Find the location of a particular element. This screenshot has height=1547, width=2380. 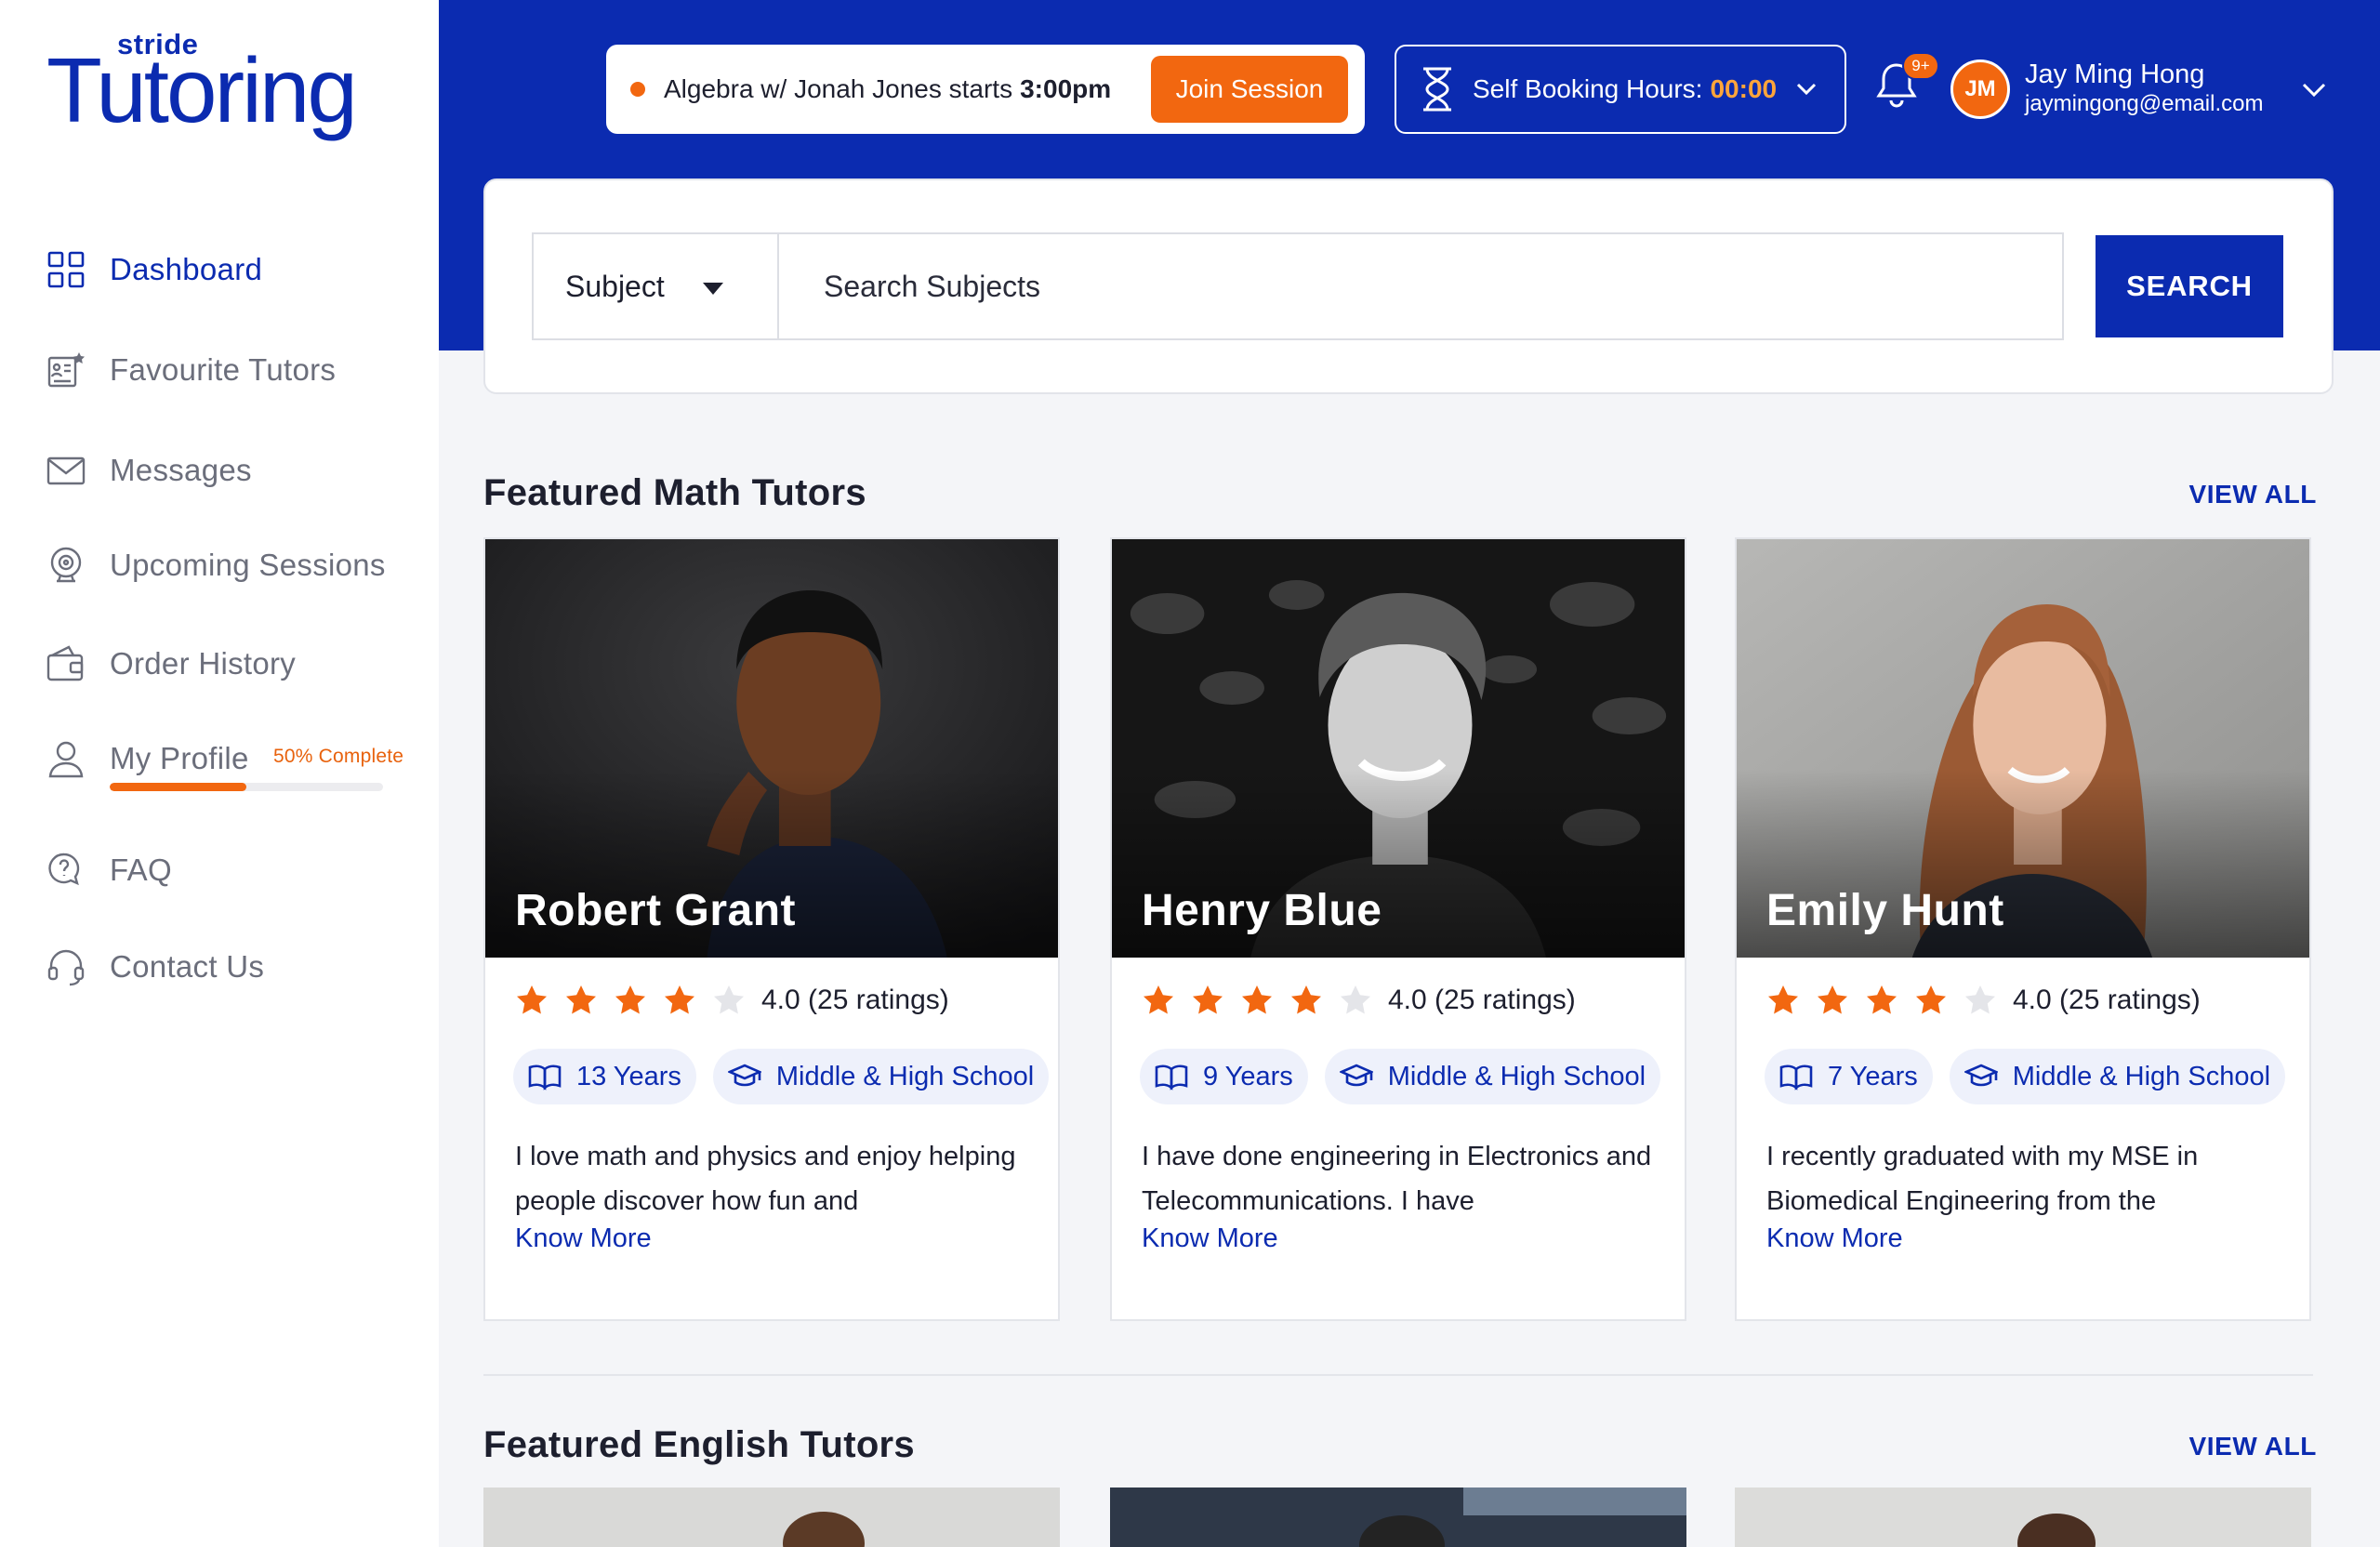

grid-icon is located at coordinates (66, 269).